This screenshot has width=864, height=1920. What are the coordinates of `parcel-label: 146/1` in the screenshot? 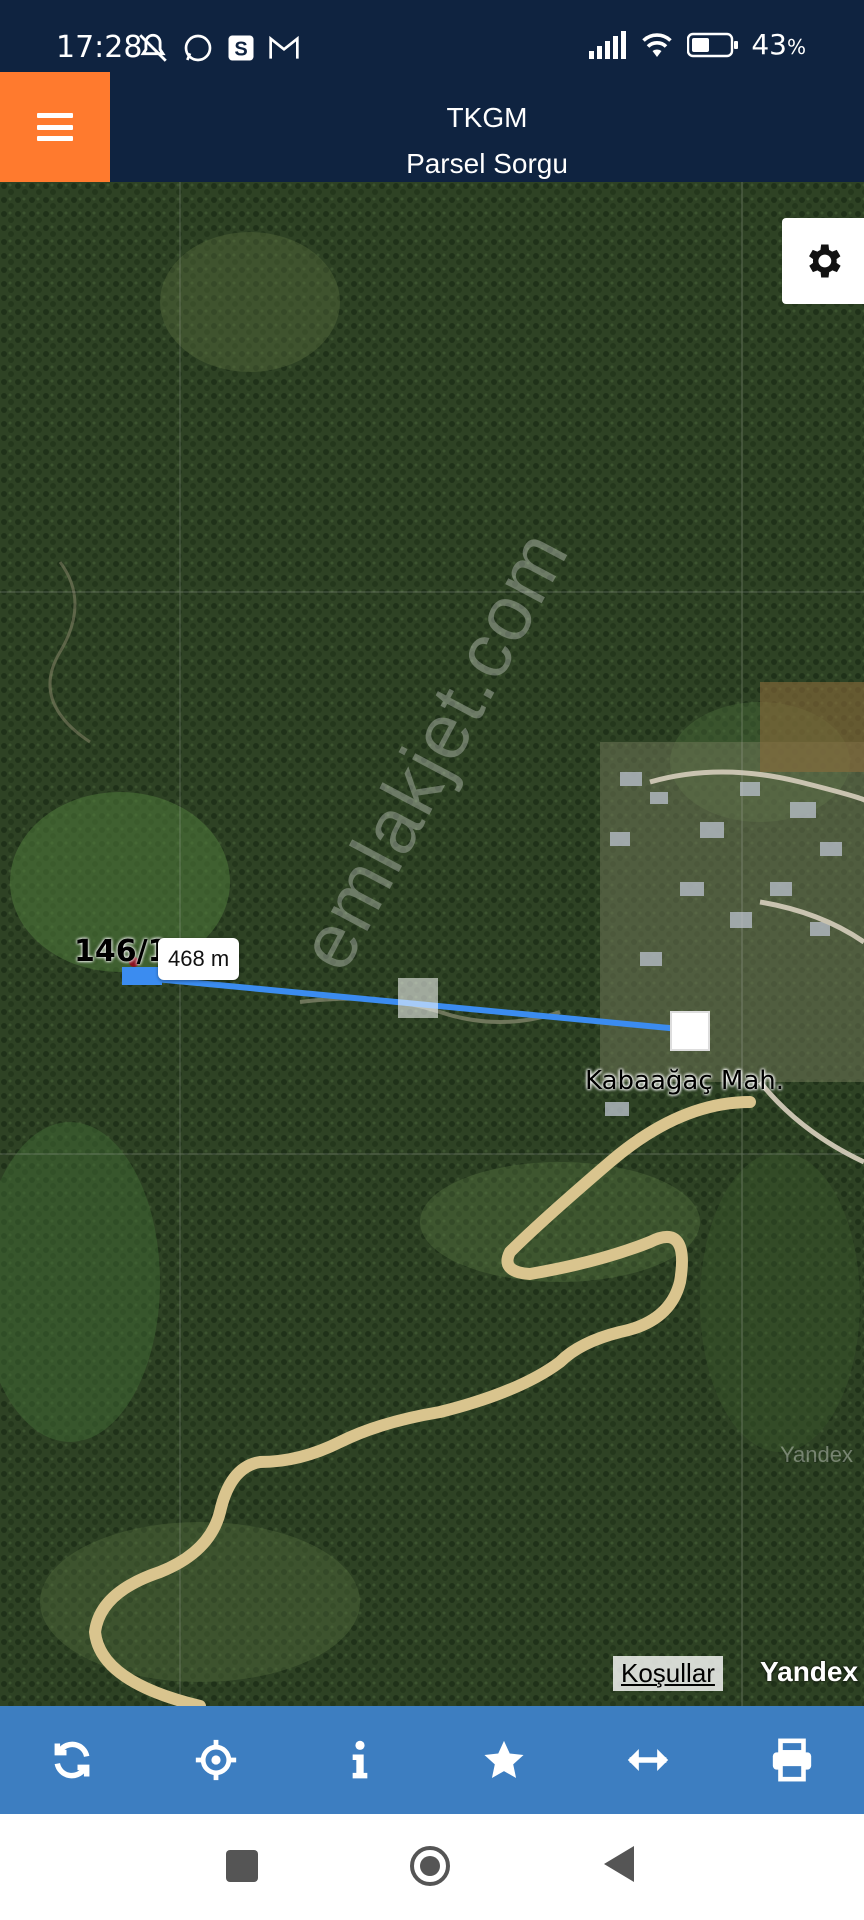 It's located at (121, 951).